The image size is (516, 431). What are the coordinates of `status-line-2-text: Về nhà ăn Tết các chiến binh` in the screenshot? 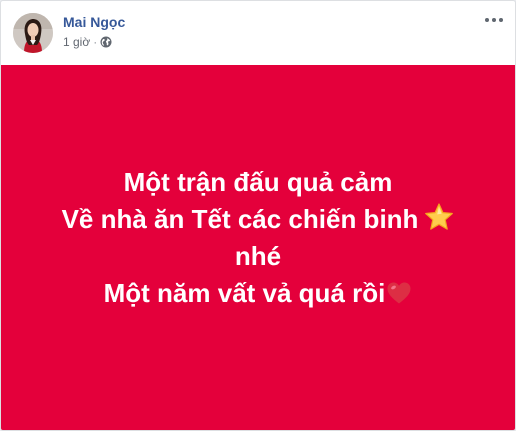 It's located at (240, 218).